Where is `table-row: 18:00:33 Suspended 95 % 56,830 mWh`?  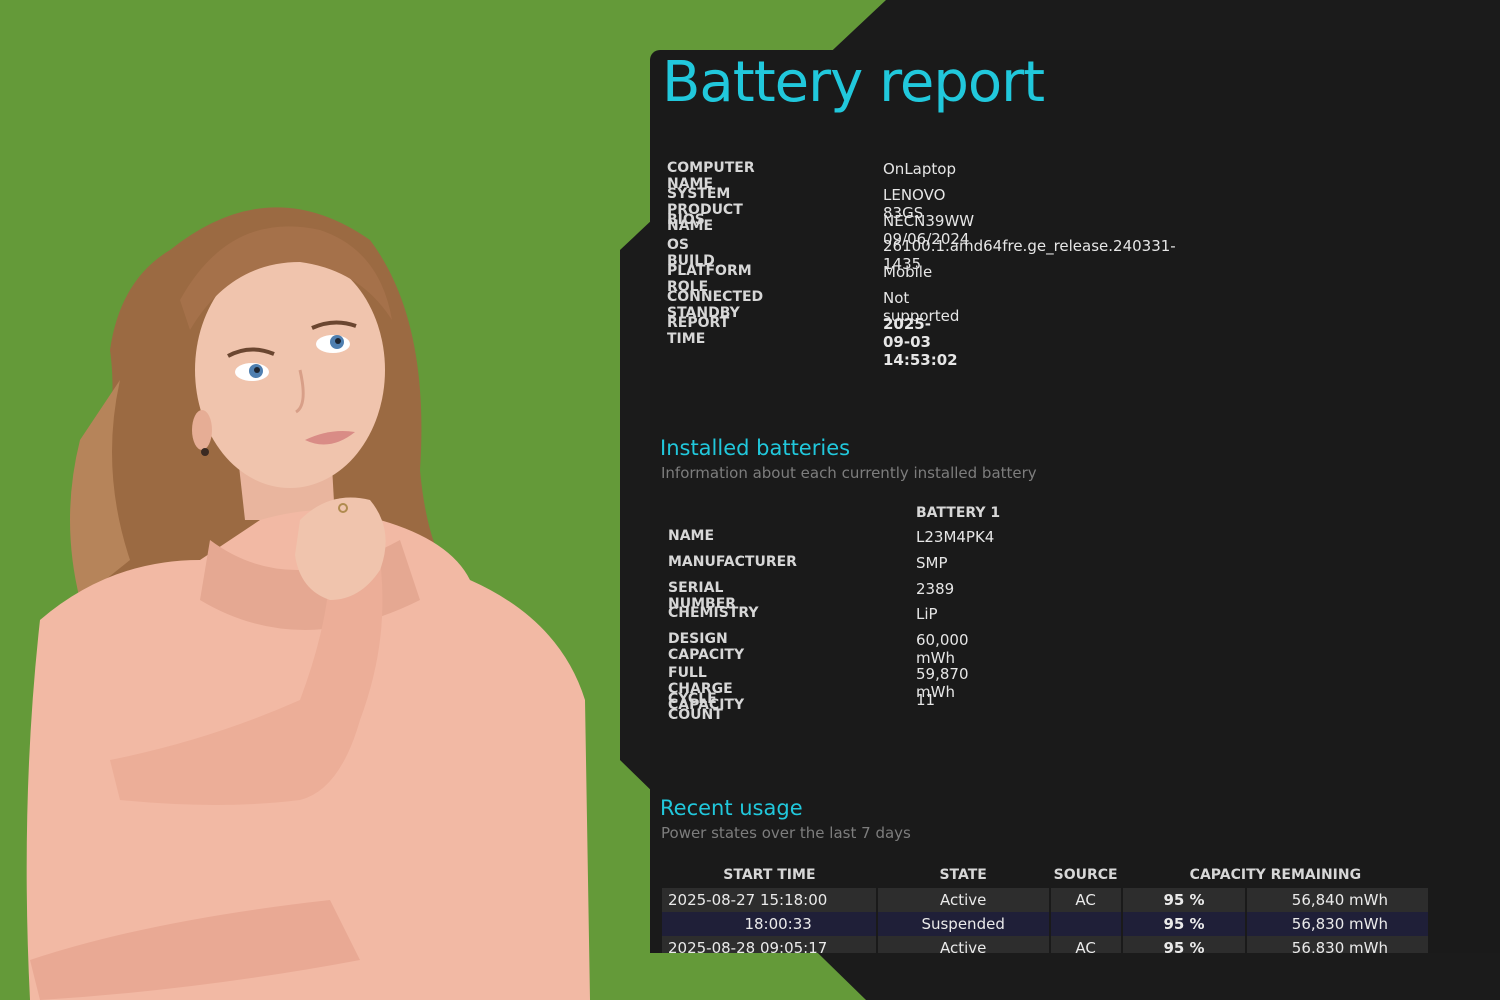 table-row: 18:00:33 Suspended 95 % 56,830 mWh is located at coordinates (1046, 924).